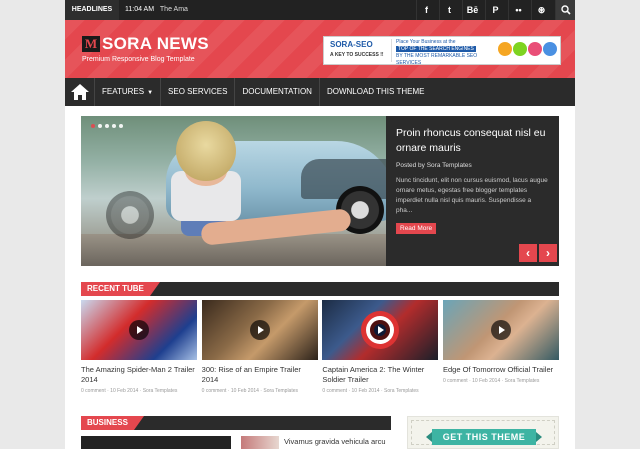  What do you see at coordinates (320, 289) in the screenshot?
I see `section-header-recent: RECENT TUBE` at bounding box center [320, 289].